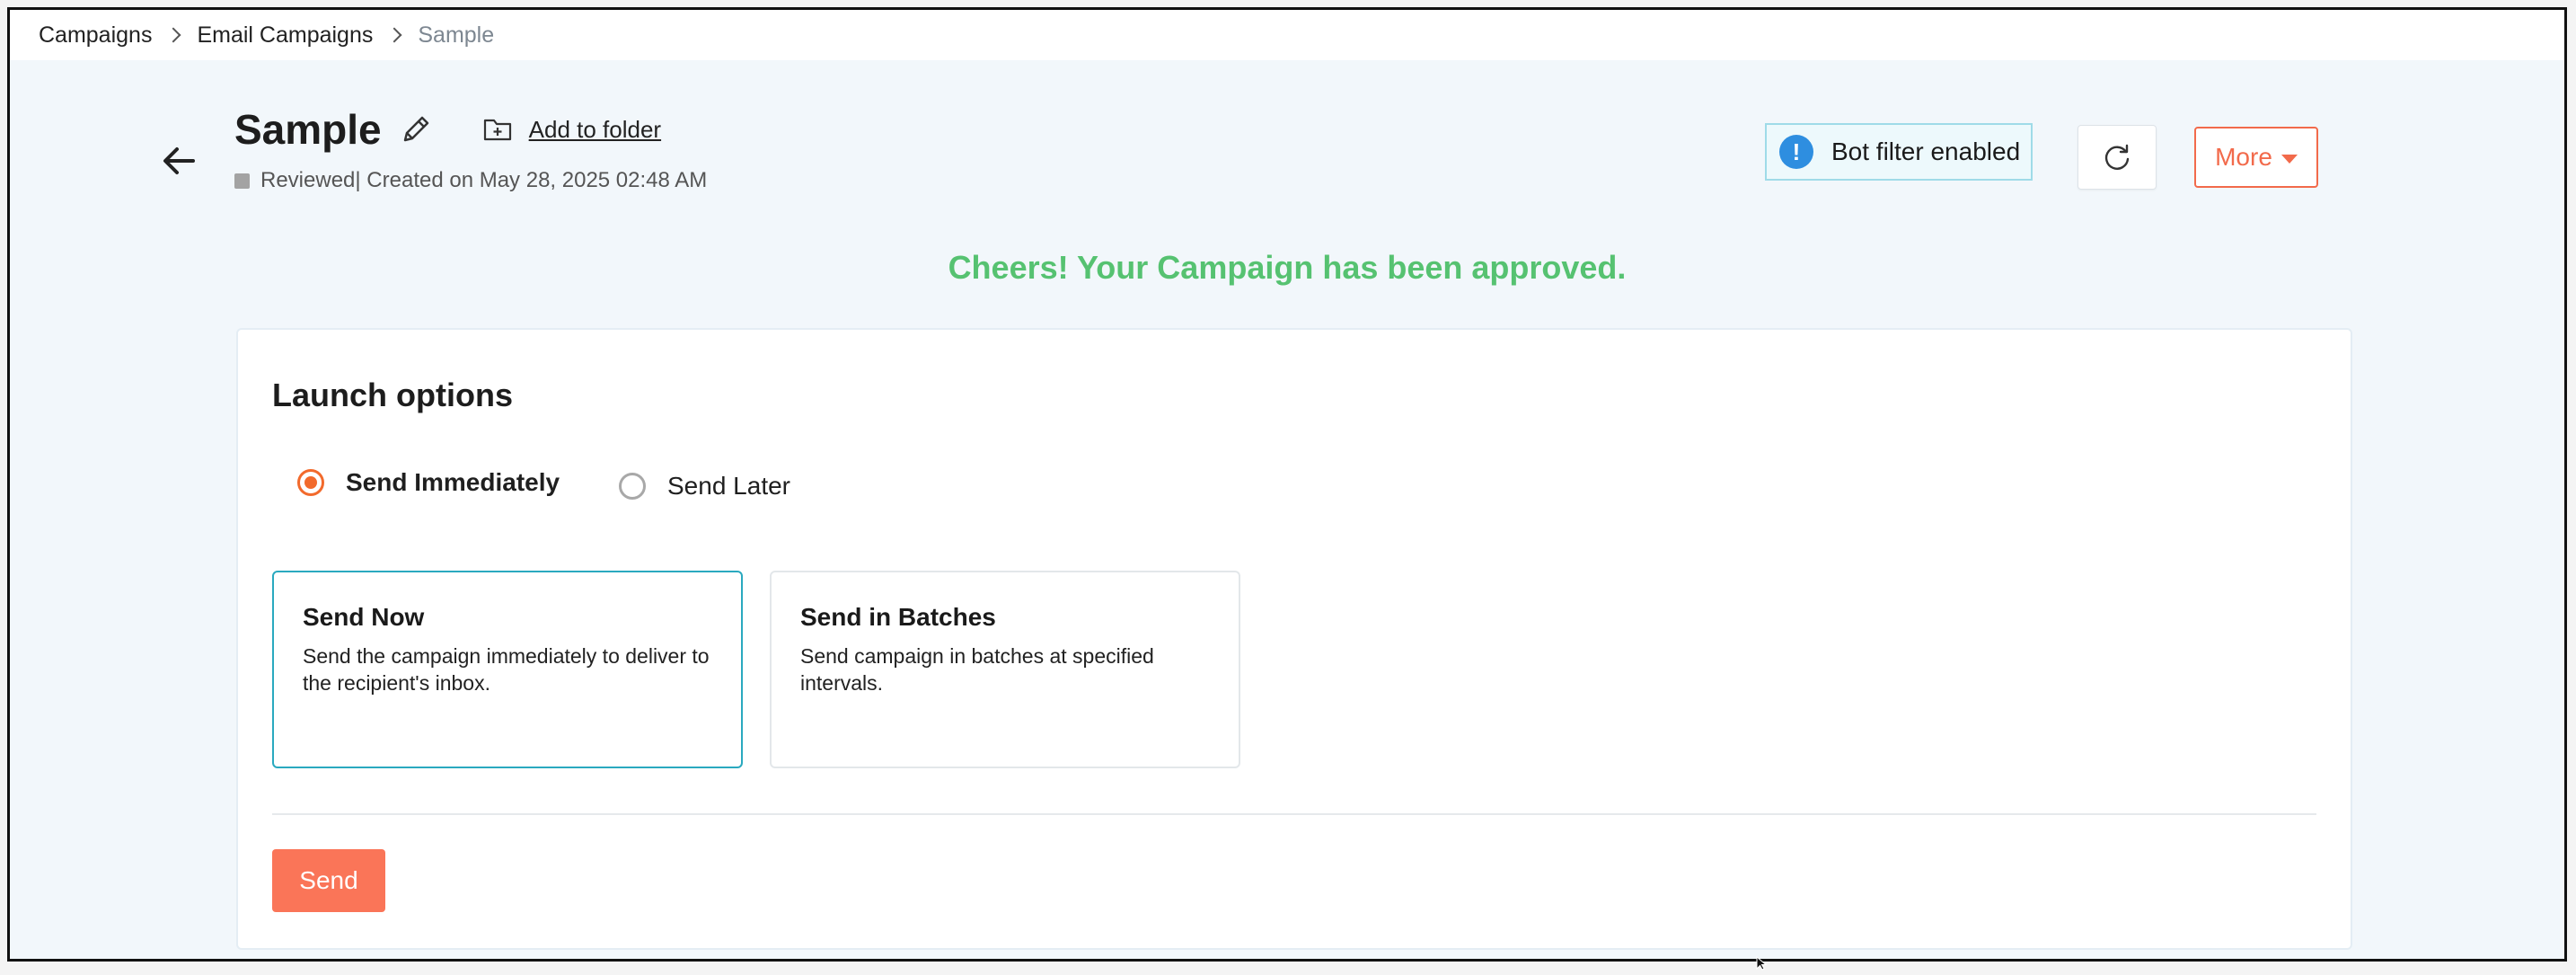 This screenshot has height=975, width=2576. I want to click on caret-down-icon, so click(2289, 160).